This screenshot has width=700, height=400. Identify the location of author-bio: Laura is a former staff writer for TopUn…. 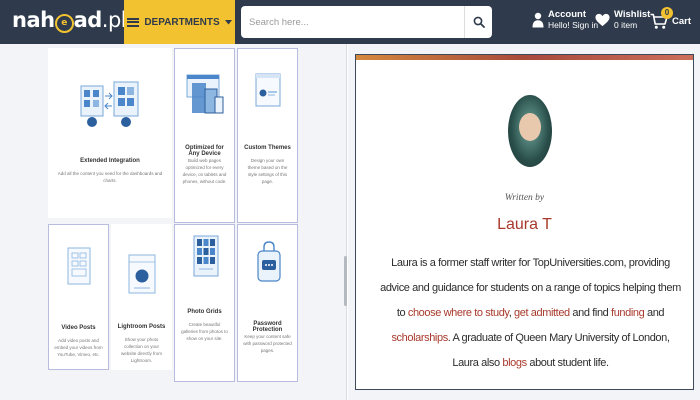
(530, 313).